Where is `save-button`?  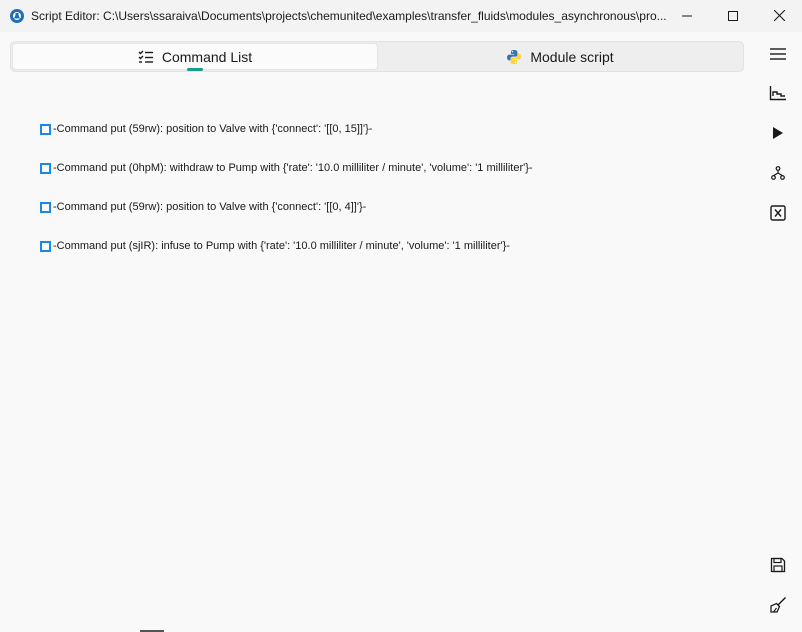
save-button is located at coordinates (778, 567).